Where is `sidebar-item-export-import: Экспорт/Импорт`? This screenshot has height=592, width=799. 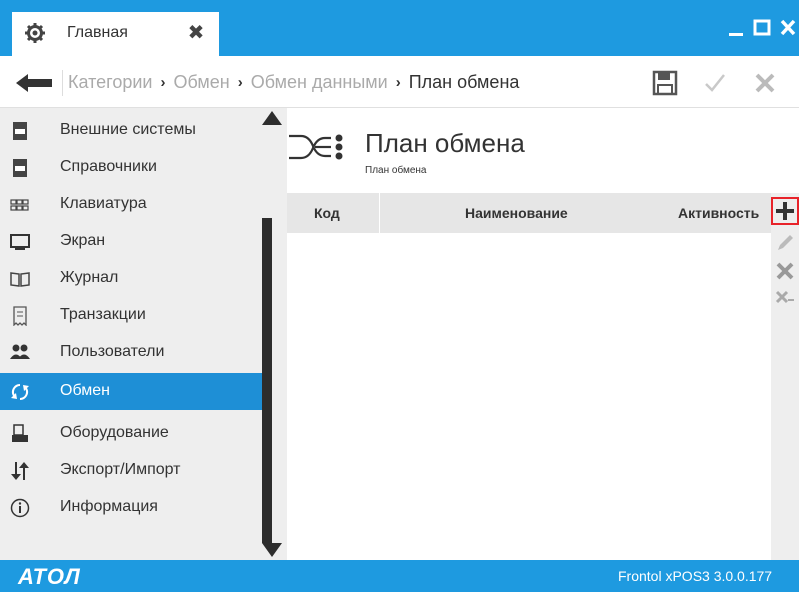 sidebar-item-export-import: Экспорт/Импорт is located at coordinates (131, 470).